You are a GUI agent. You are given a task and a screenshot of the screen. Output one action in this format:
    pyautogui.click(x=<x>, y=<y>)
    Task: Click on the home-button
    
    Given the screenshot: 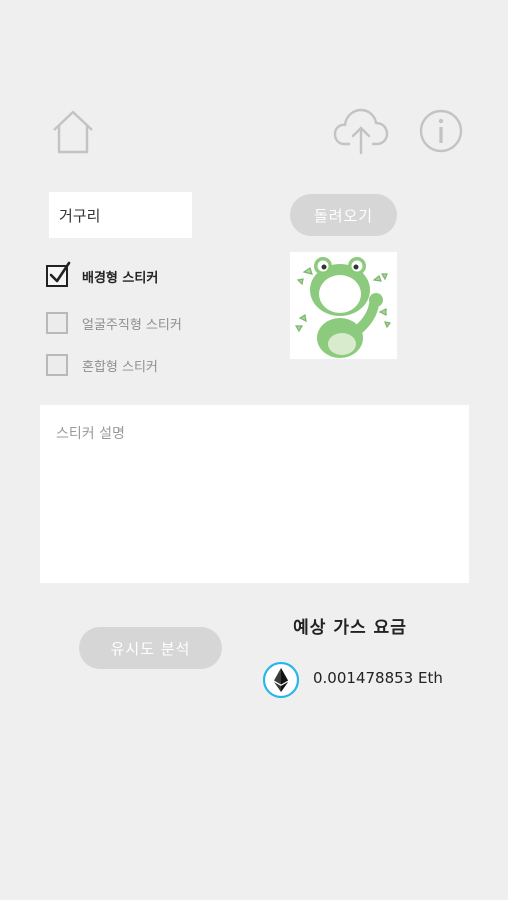 What is the action you would take?
    pyautogui.click(x=73, y=131)
    